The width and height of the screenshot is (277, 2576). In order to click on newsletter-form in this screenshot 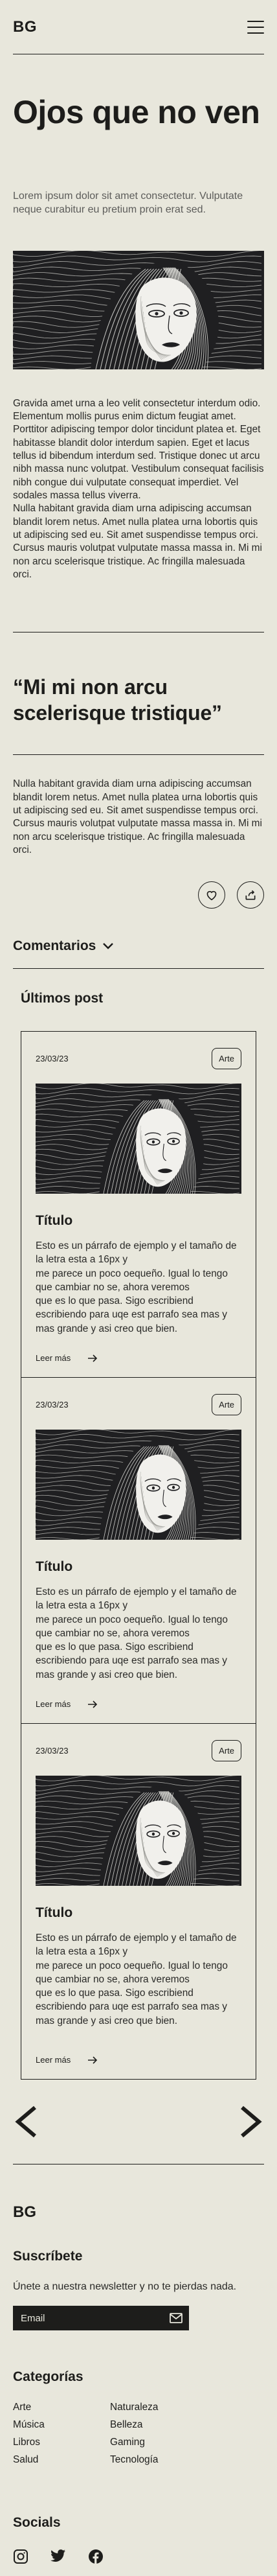, I will do `click(101, 2319)`.